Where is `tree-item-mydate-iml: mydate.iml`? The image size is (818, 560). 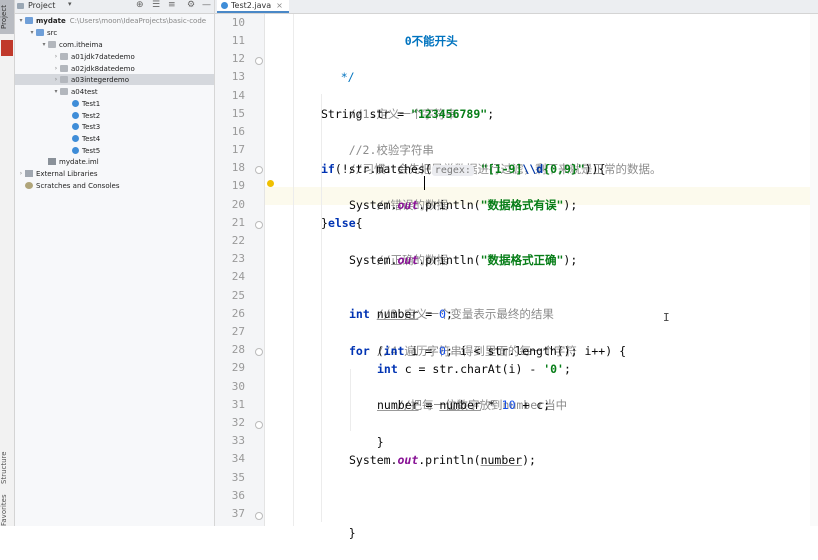
tree-item-mydate-iml: mydate.iml is located at coordinates (73, 161).